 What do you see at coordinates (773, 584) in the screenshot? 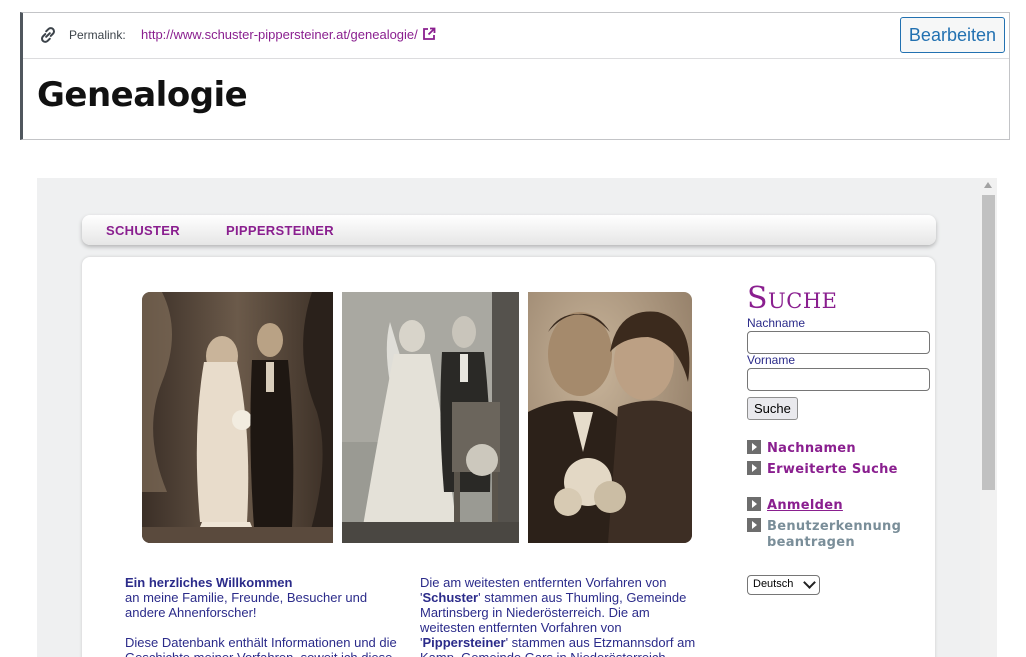
I see `language-select-value: Deutsch` at bounding box center [773, 584].